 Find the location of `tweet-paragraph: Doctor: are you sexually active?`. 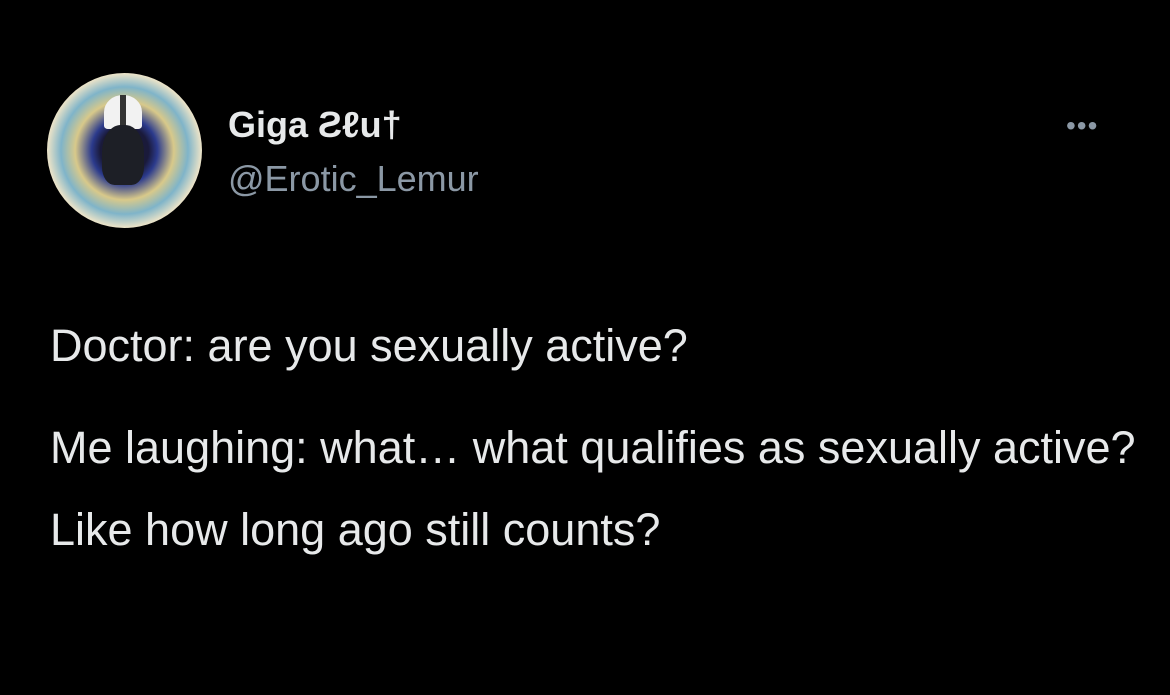

tweet-paragraph: Doctor: are you sexually active? is located at coordinates (369, 345).